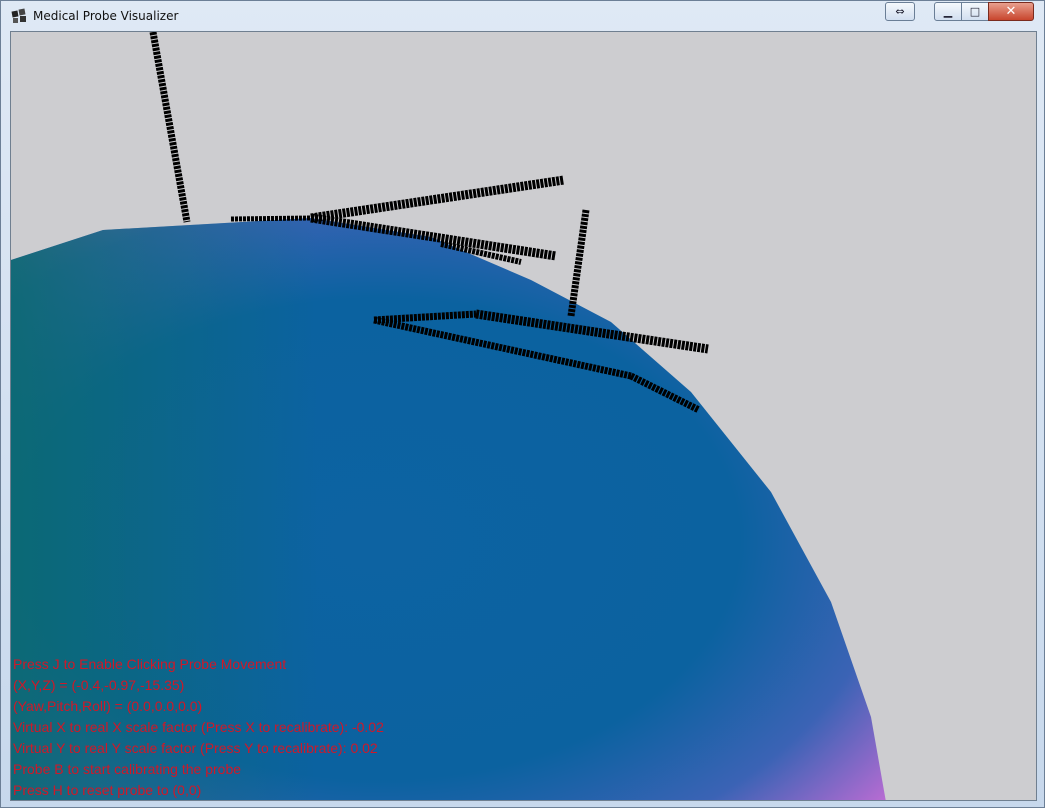 The image size is (1045, 808). Describe the element at coordinates (107, 790) in the screenshot. I see `hud-line-reset: Press H to reset probe to (0,0)` at that location.